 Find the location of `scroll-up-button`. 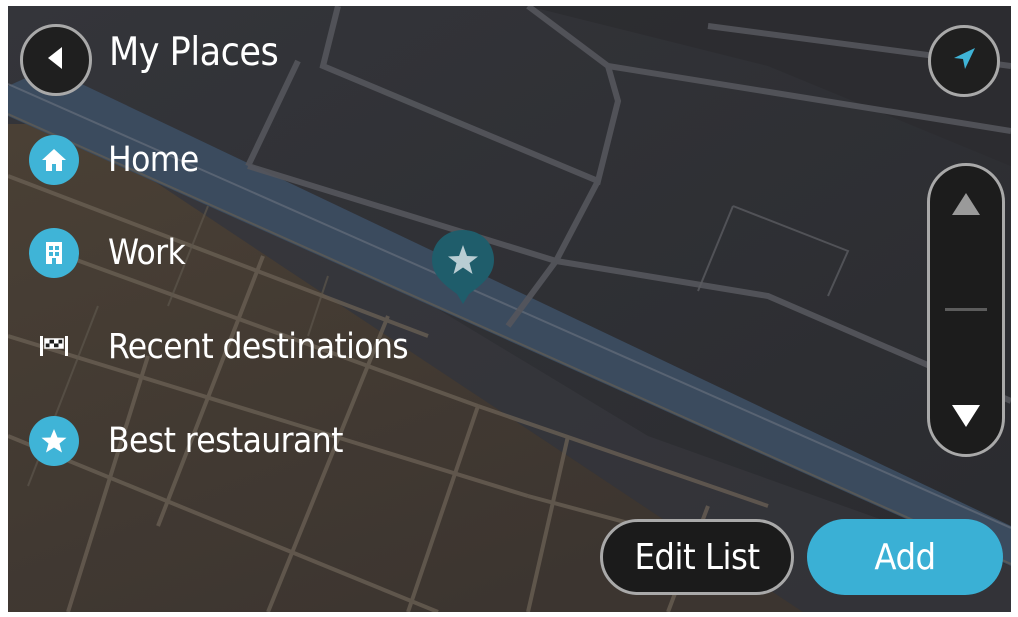

scroll-up-button is located at coordinates (966, 206).